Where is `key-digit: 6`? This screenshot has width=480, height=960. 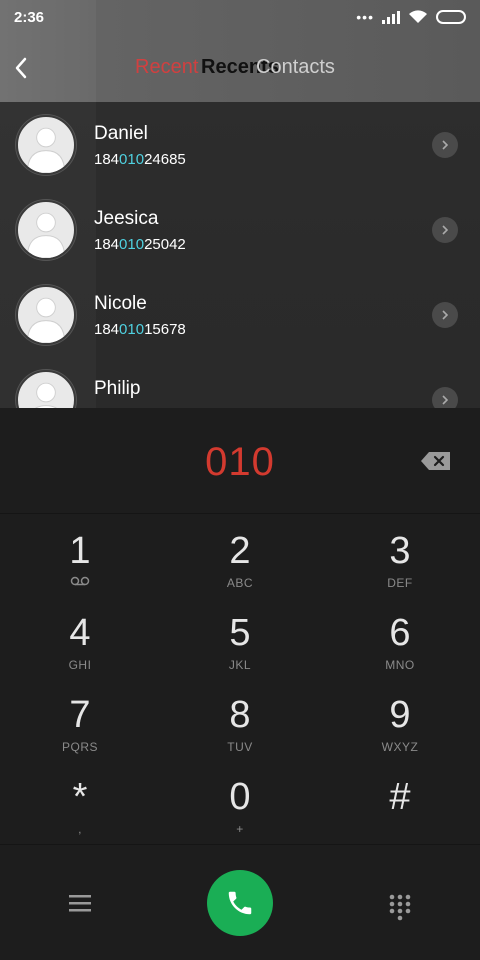 key-digit: 6 is located at coordinates (400, 633).